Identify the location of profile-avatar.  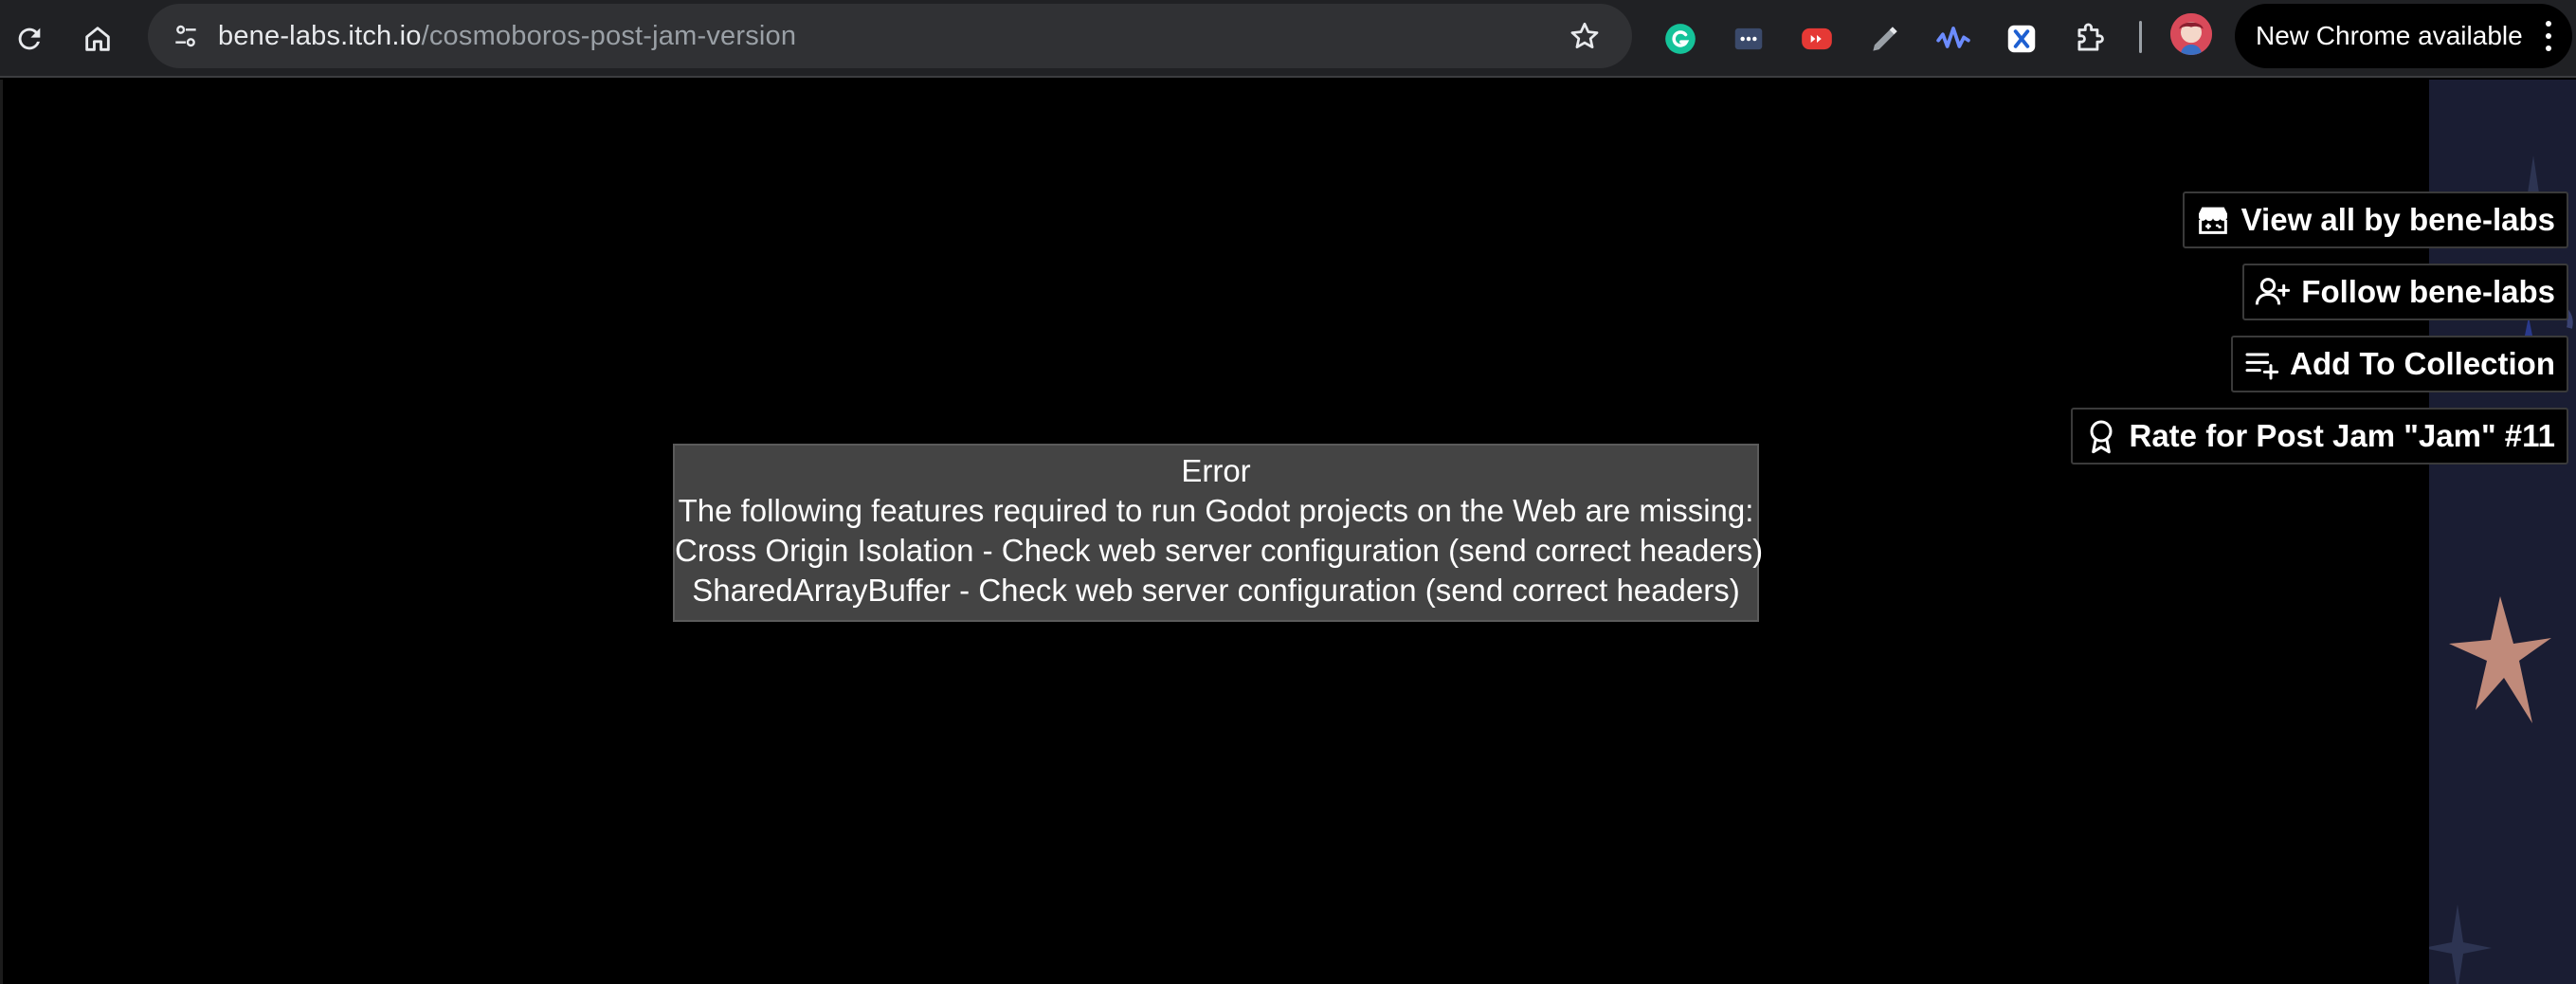
(2191, 34).